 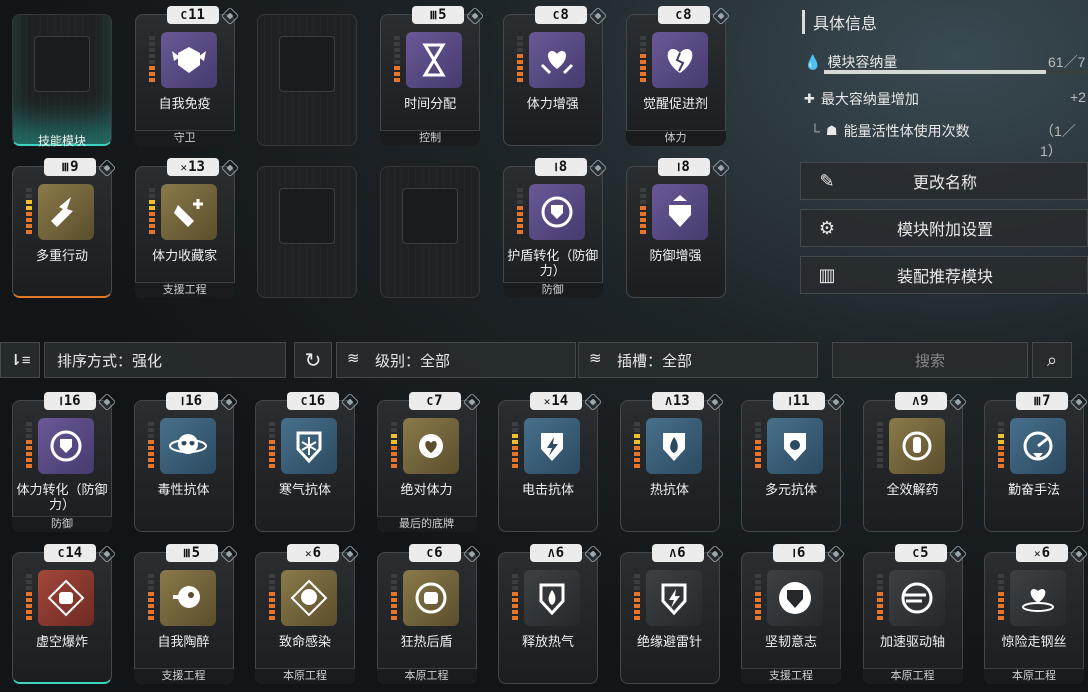 I want to click on module-category: 本原工程, so click(x=426, y=676).